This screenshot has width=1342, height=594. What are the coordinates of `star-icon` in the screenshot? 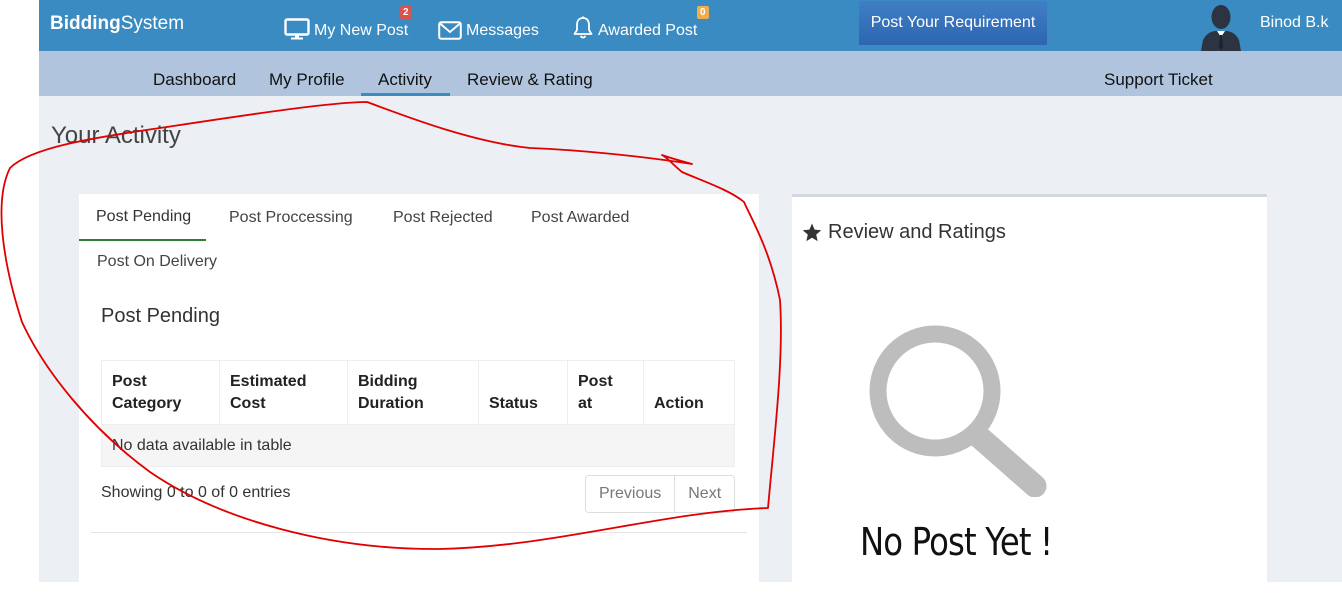 It's located at (812, 232).